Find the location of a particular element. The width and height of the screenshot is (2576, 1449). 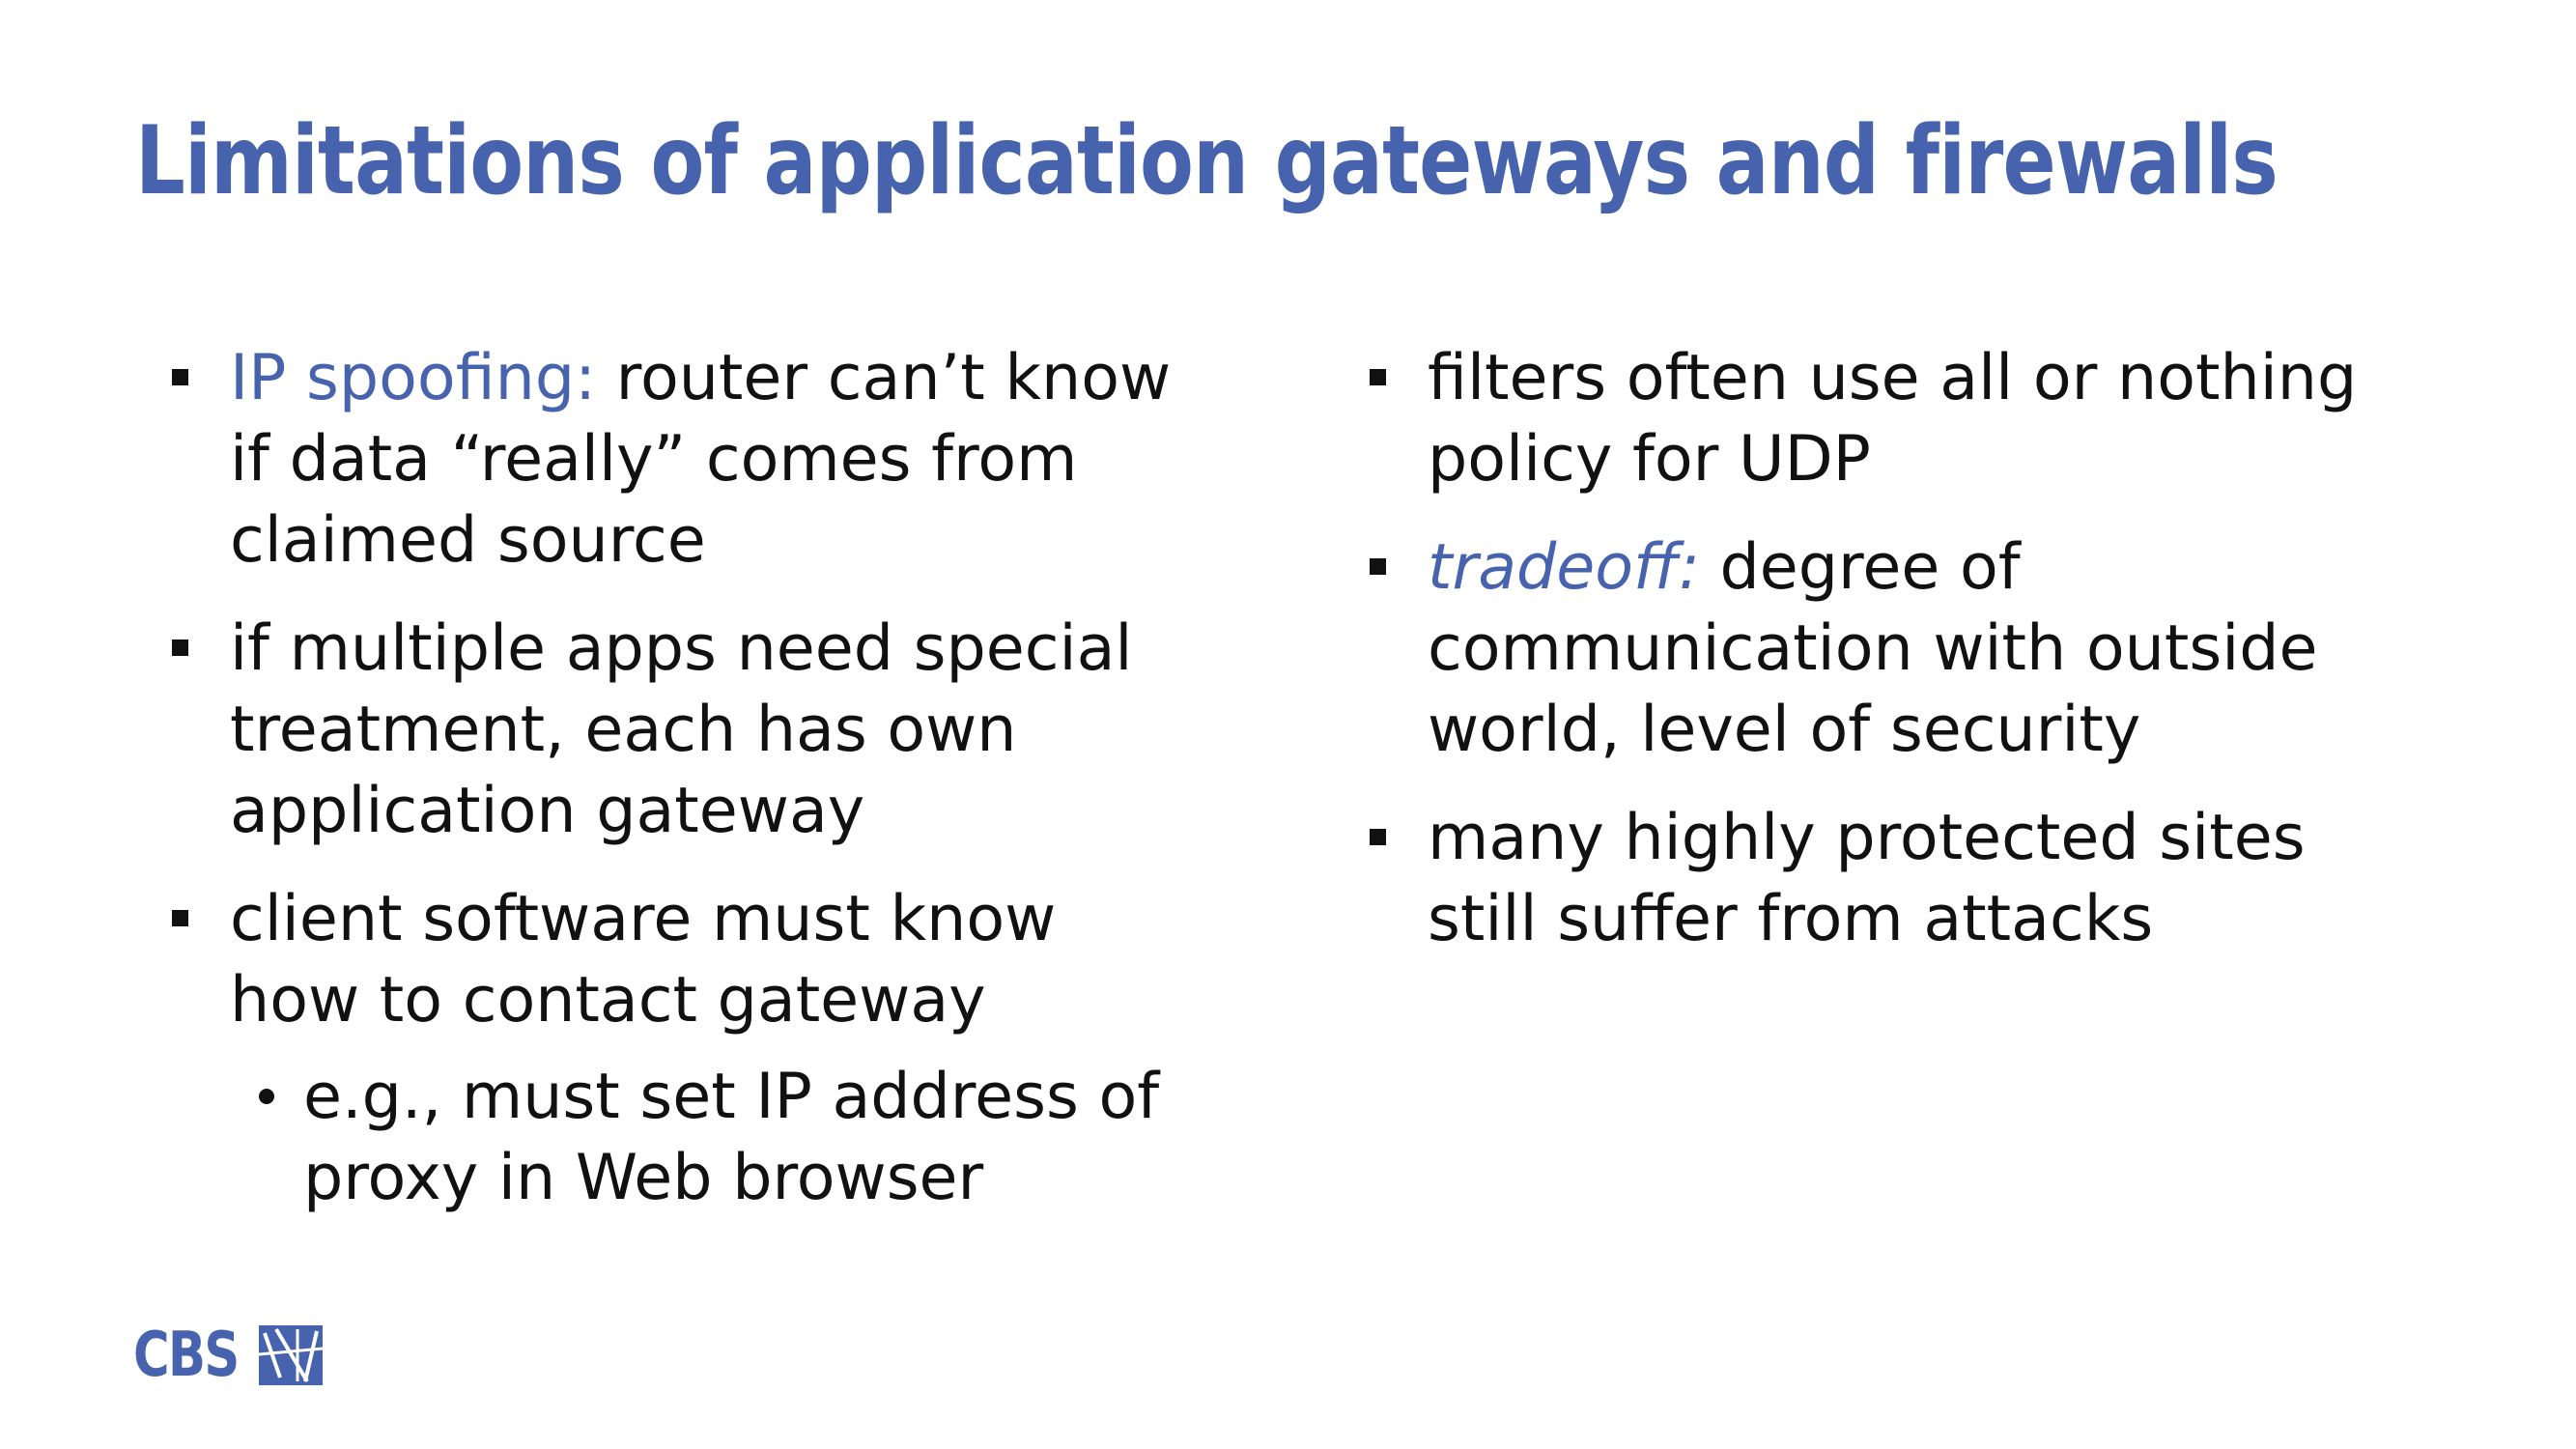

bullet-line: filters often use all or nothing is located at coordinates (1893, 378).